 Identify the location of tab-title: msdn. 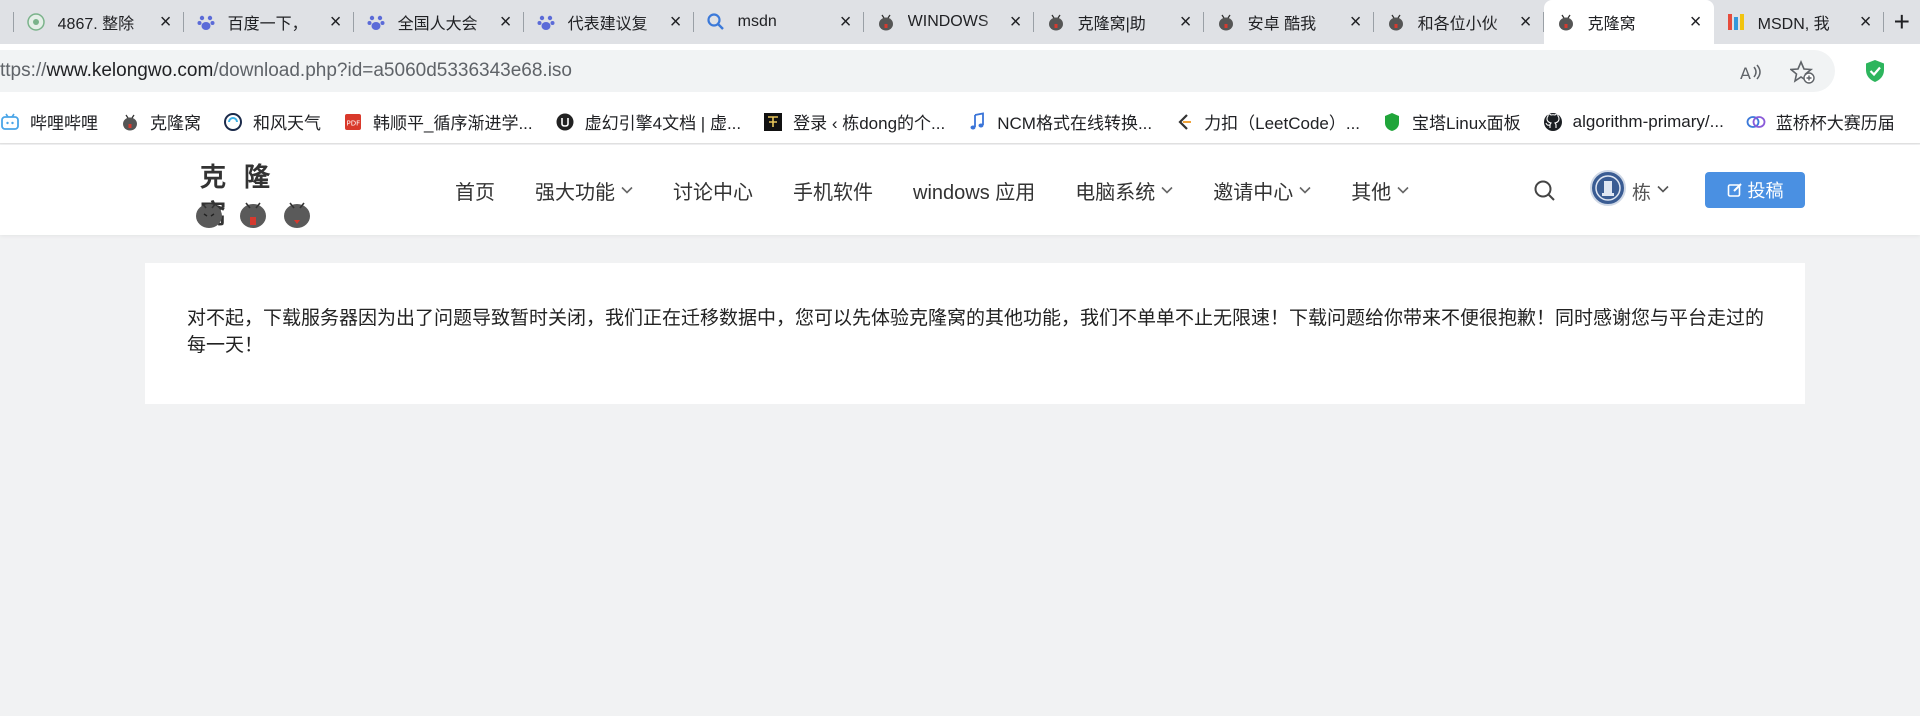
(757, 21).